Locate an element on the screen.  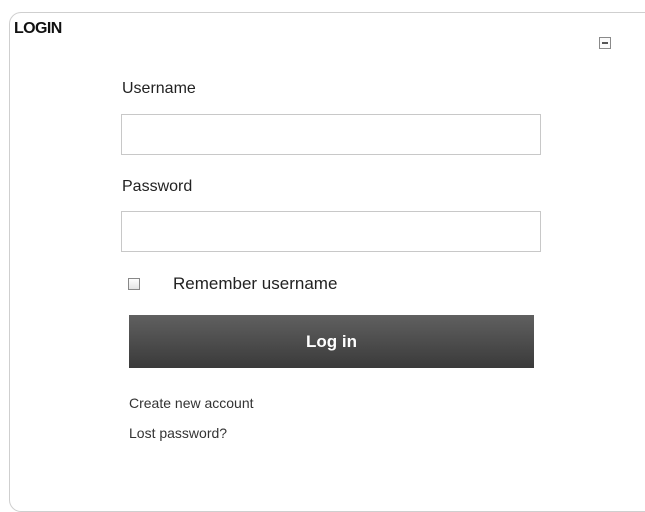
create-account-link: Create new account is located at coordinates (191, 403).